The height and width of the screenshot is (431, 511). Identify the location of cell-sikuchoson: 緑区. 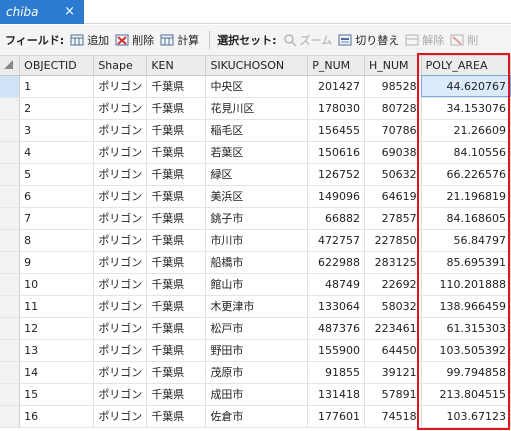
(257, 174).